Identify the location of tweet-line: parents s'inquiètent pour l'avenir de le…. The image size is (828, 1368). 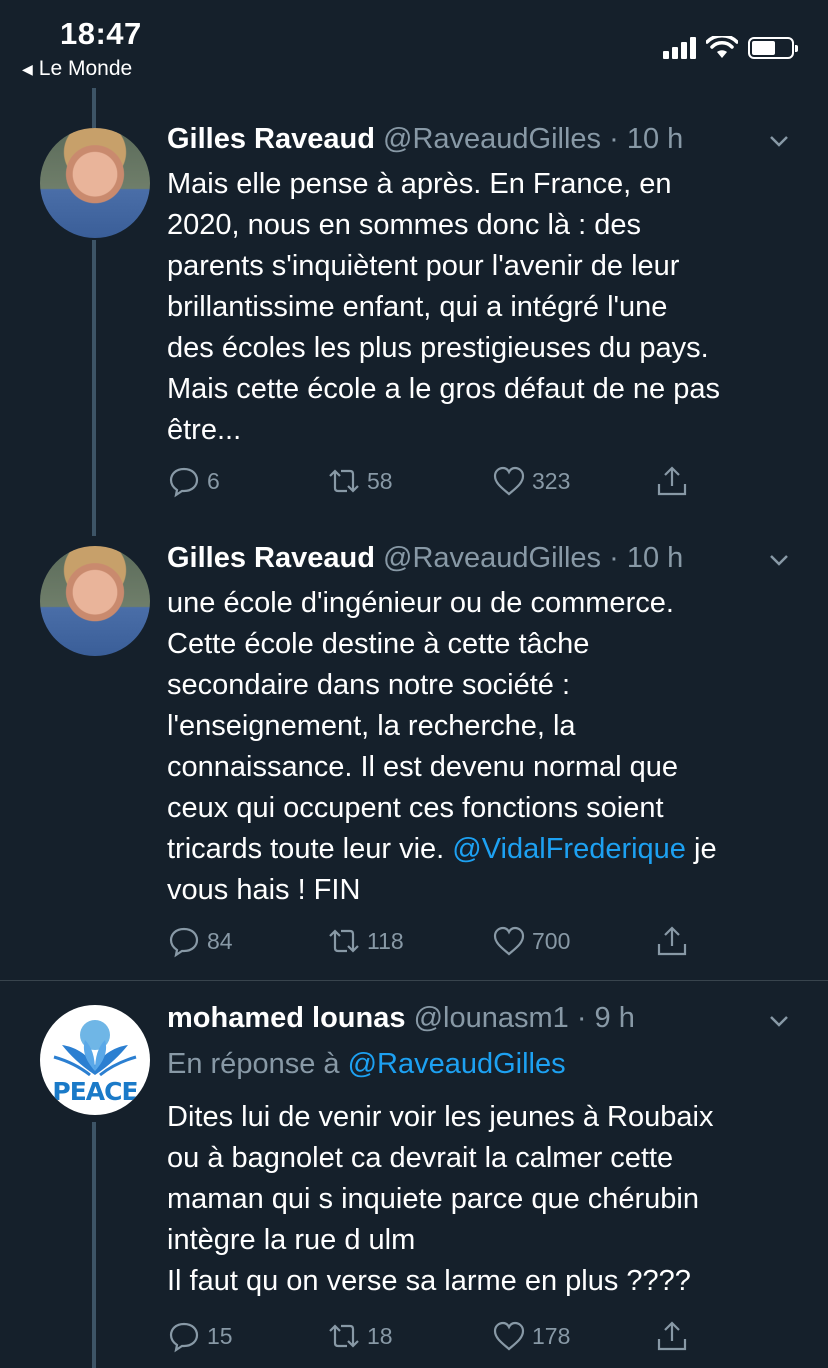
(423, 266).